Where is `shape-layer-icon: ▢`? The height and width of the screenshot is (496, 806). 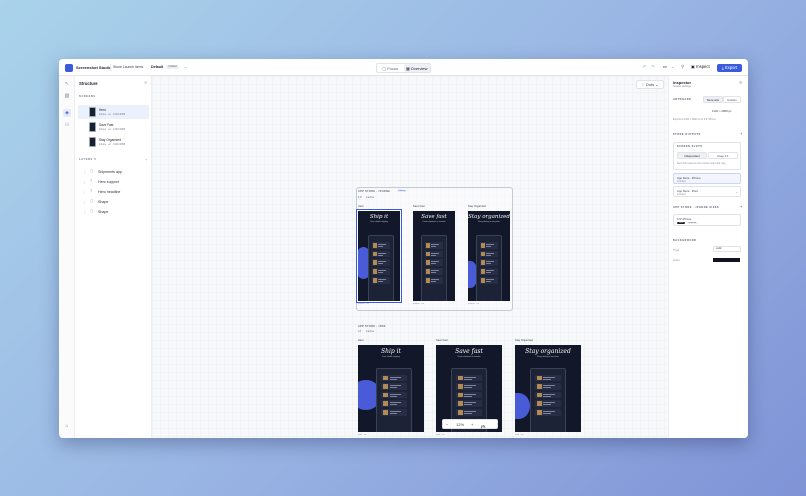 shape-layer-icon: ▢ is located at coordinates (92, 211).